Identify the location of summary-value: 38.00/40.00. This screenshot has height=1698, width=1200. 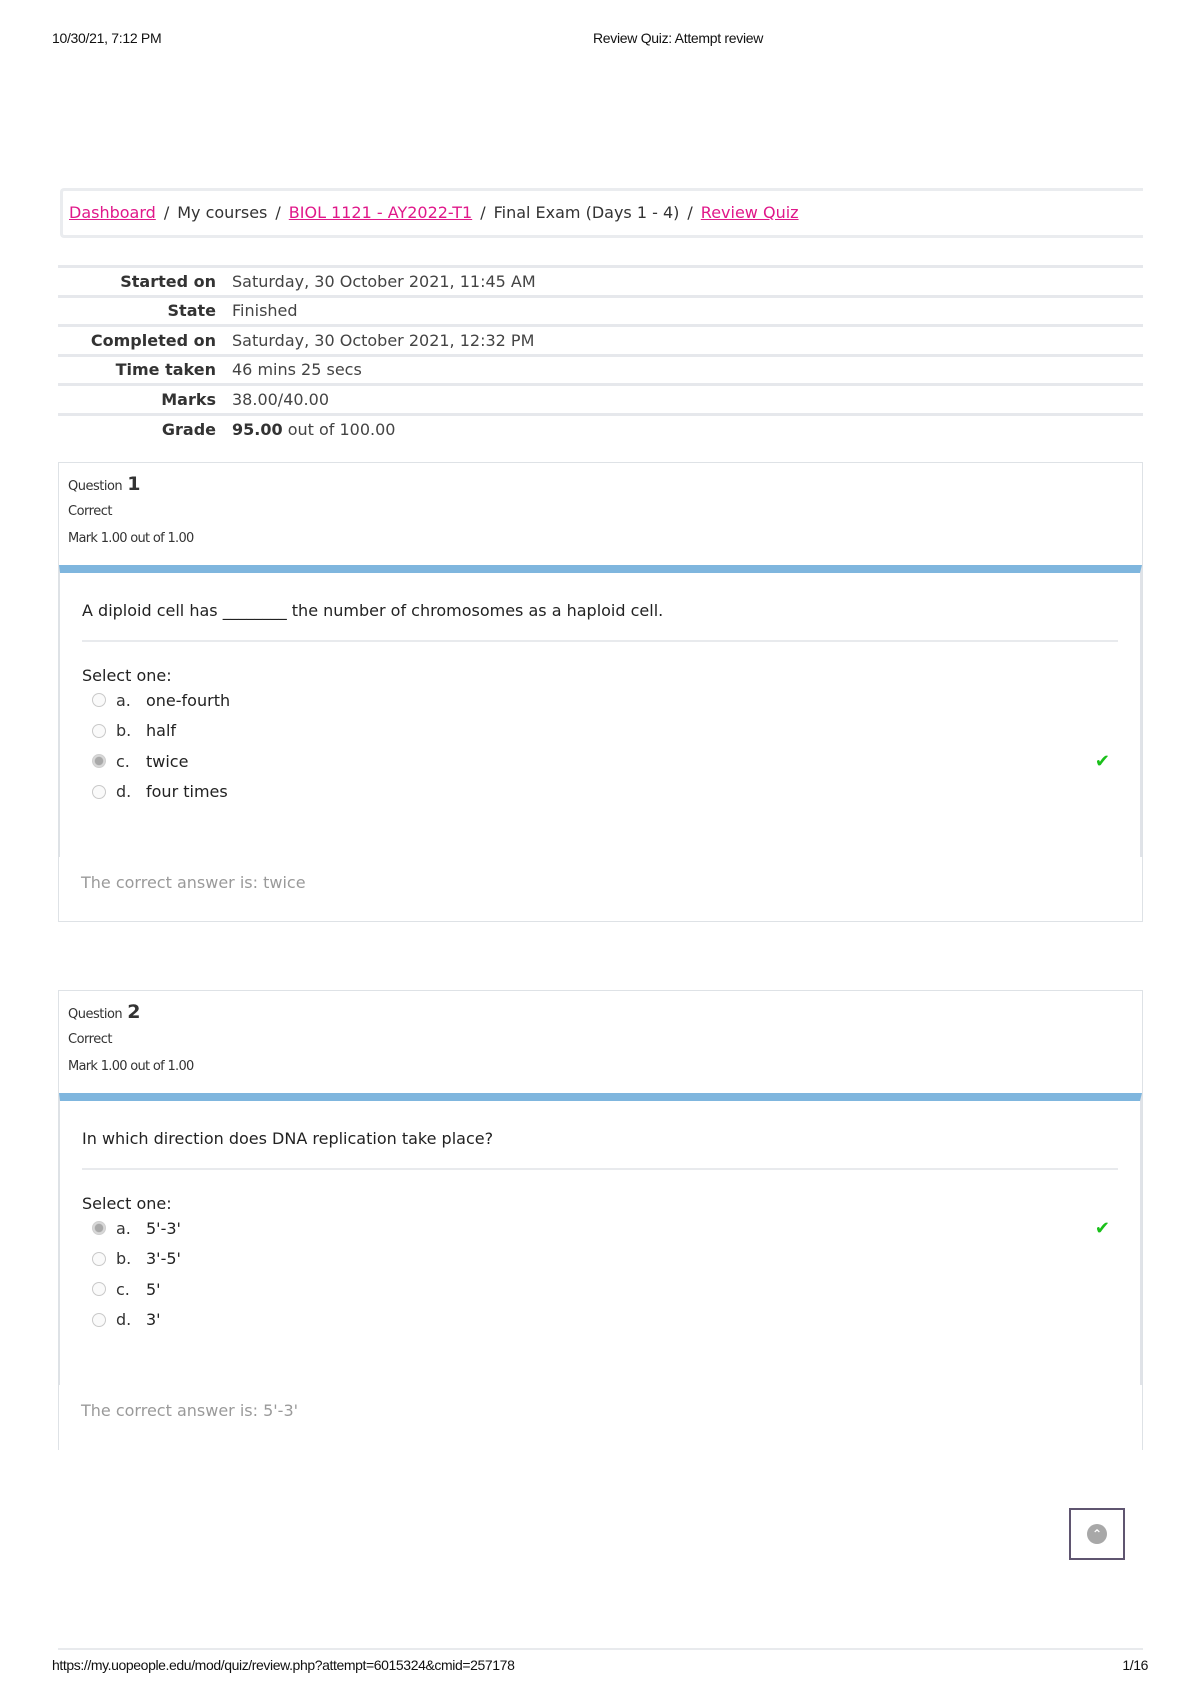
(280, 399).